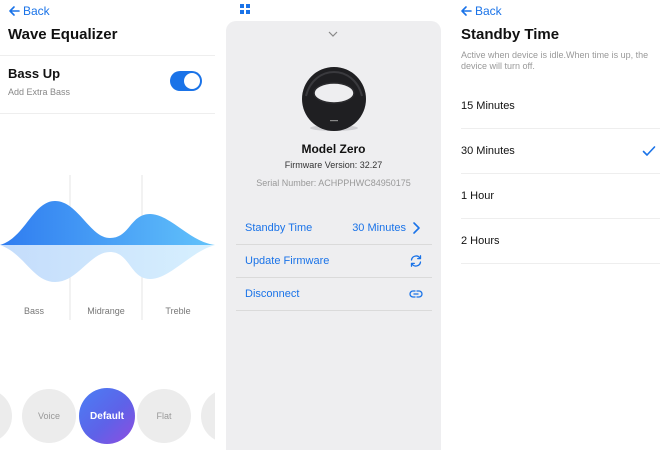 The height and width of the screenshot is (450, 660). What do you see at coordinates (334, 261) in the screenshot?
I see `update-firmware-row: Update Firmware` at bounding box center [334, 261].